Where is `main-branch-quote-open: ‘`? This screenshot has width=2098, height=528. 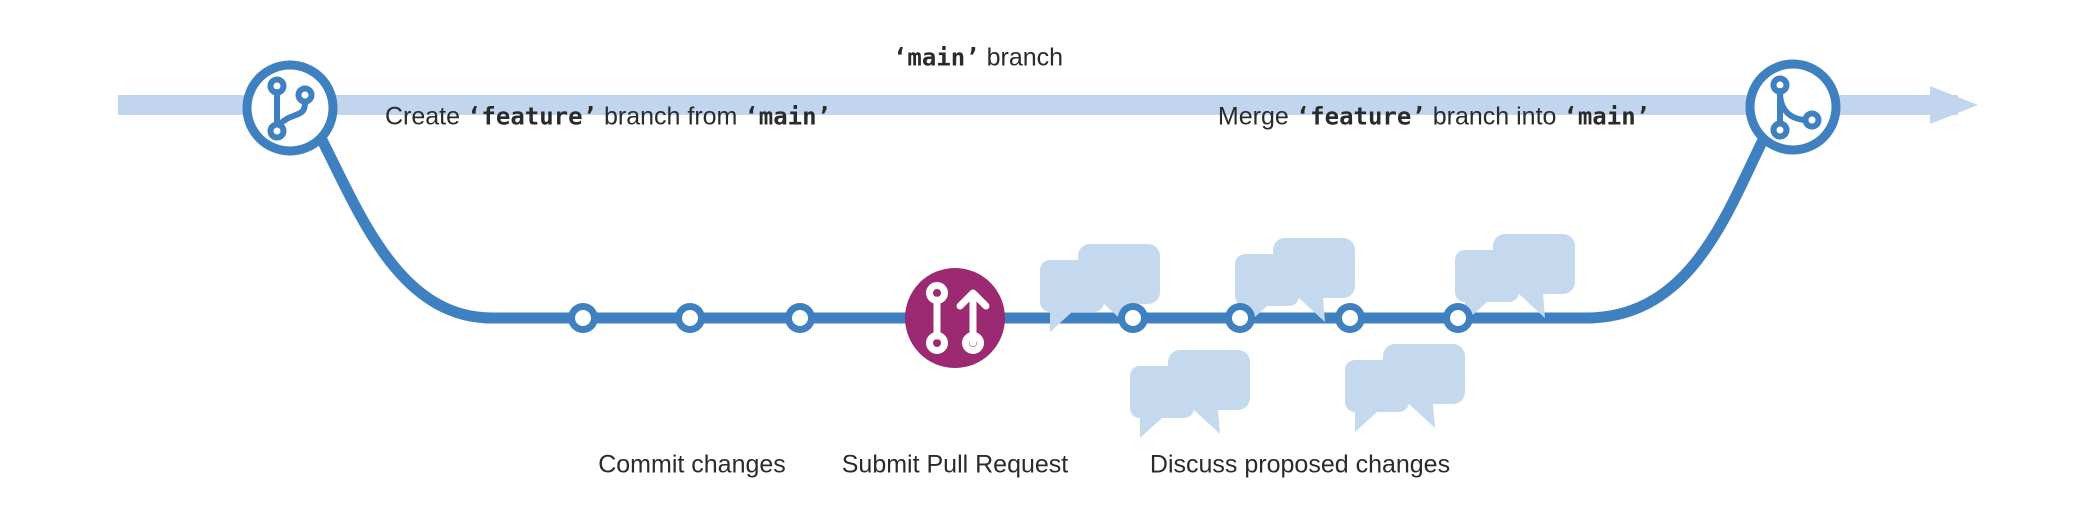 main-branch-quote-open: ‘ is located at coordinates (900, 57).